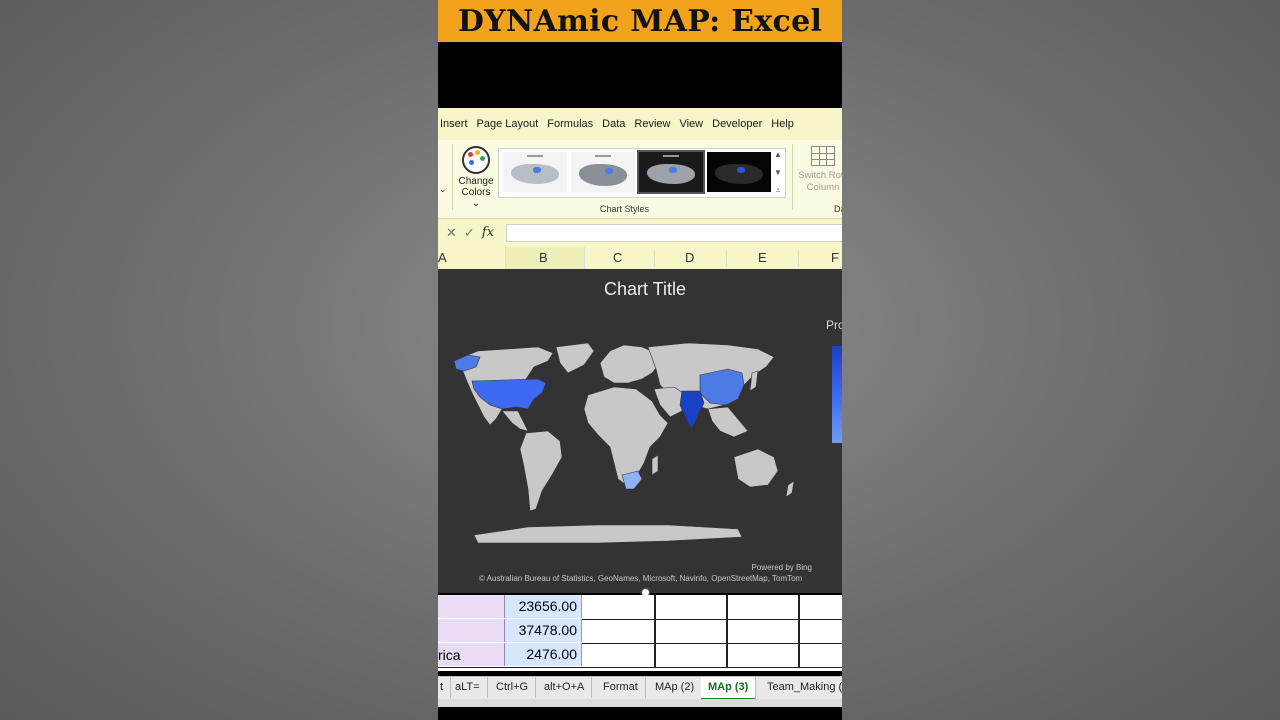 This screenshot has width=1280, height=720. I want to click on cell-a: rica, so click(471, 654).